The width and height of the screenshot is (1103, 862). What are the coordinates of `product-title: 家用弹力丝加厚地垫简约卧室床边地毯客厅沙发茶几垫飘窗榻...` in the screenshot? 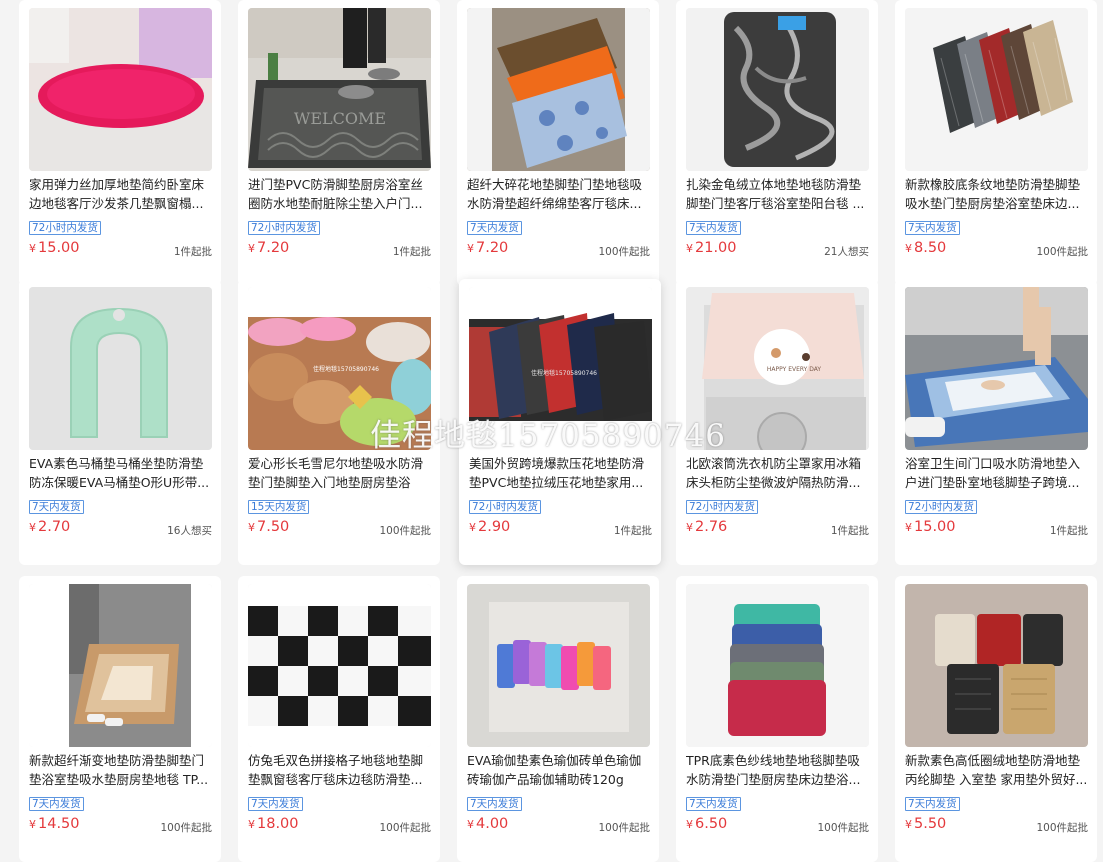 It's located at (120, 194).